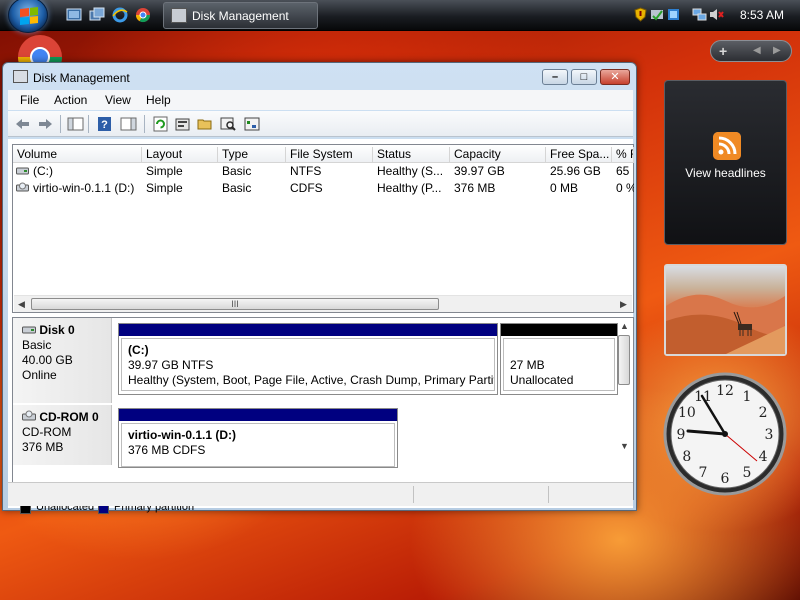  I want to click on feed-headlines-gadget: View headlines, so click(725, 162).